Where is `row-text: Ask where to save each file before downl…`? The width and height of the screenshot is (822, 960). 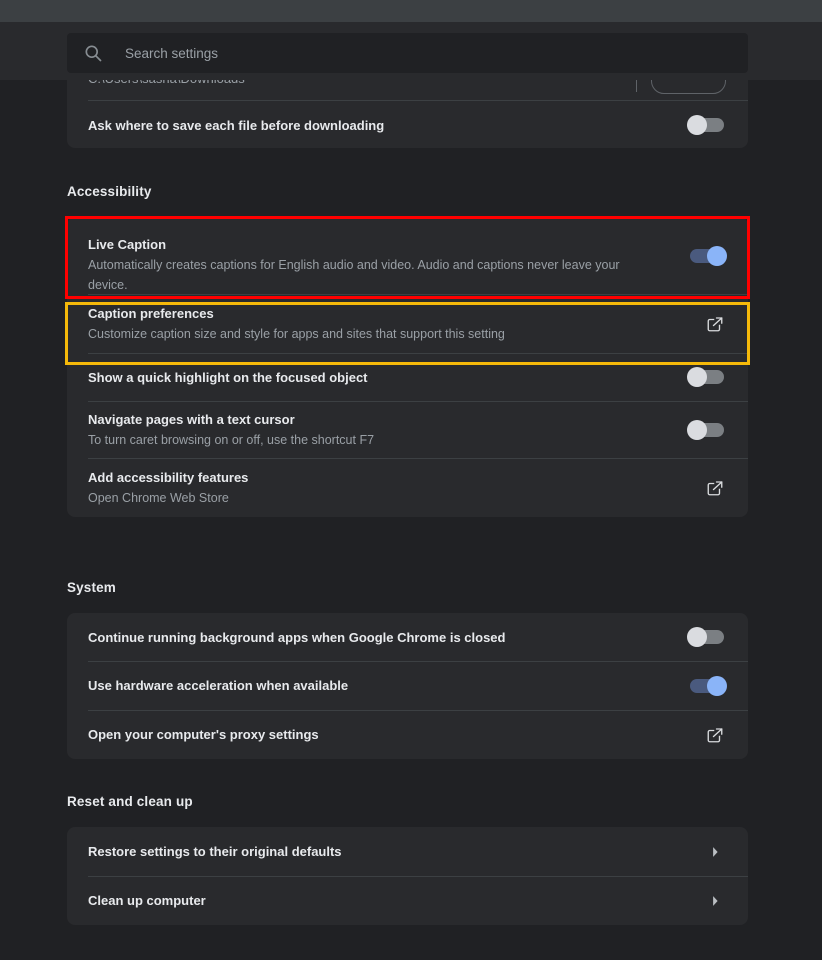 row-text: Ask where to save each file before downl… is located at coordinates (389, 125).